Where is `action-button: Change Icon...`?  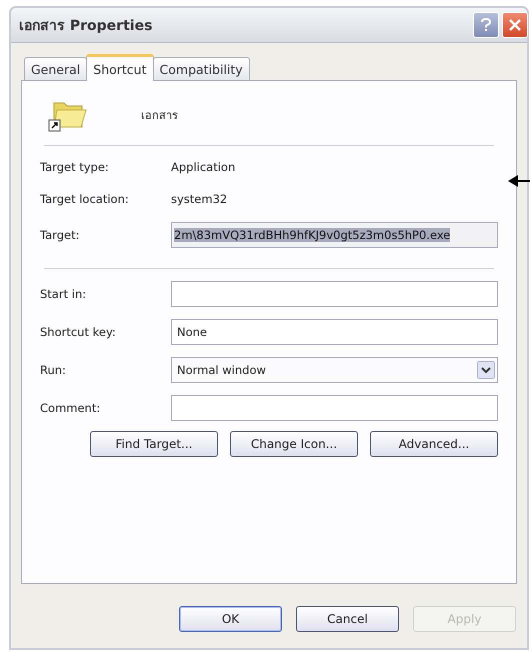 action-button: Change Icon... is located at coordinates (294, 444).